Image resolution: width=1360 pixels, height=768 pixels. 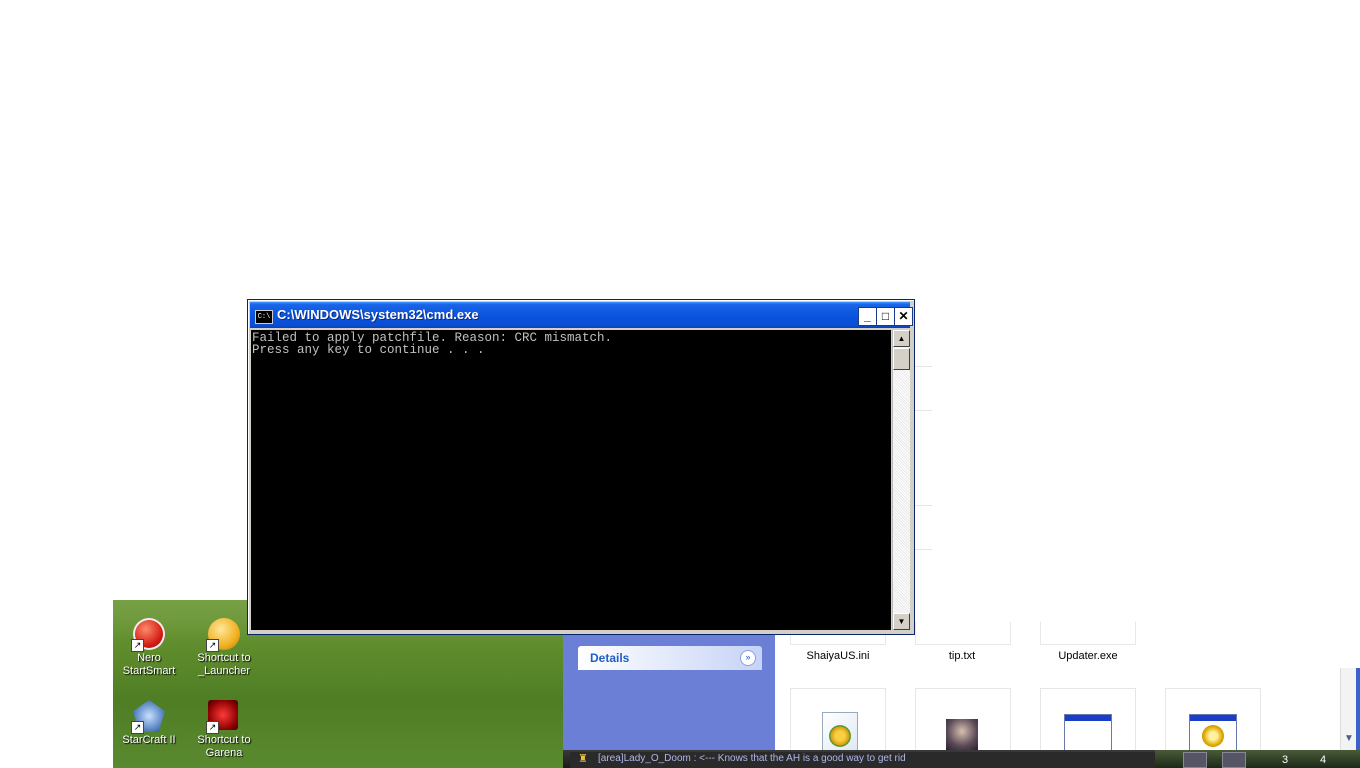 What do you see at coordinates (867, 316) in the screenshot?
I see `minimize-button: _` at bounding box center [867, 316].